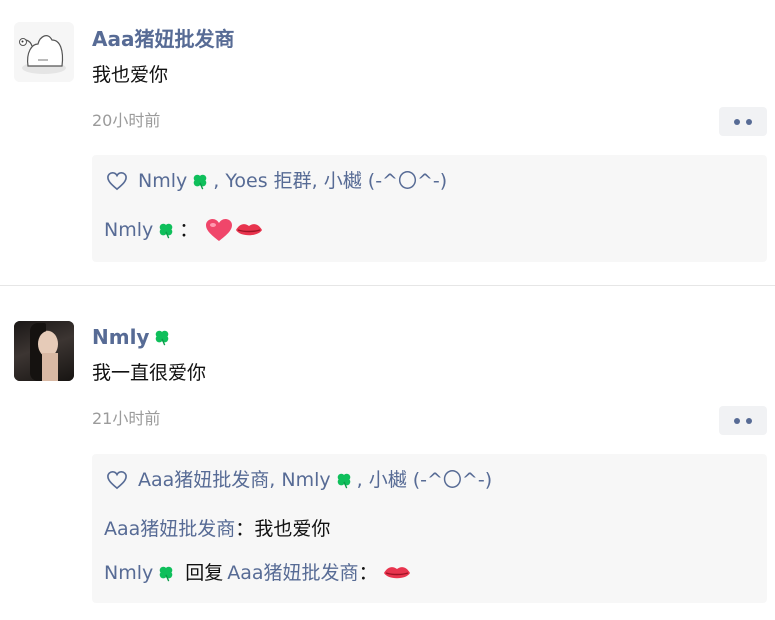  I want to click on comment: Aaa猪妞批发商 ： 我也爱你, so click(217, 529).